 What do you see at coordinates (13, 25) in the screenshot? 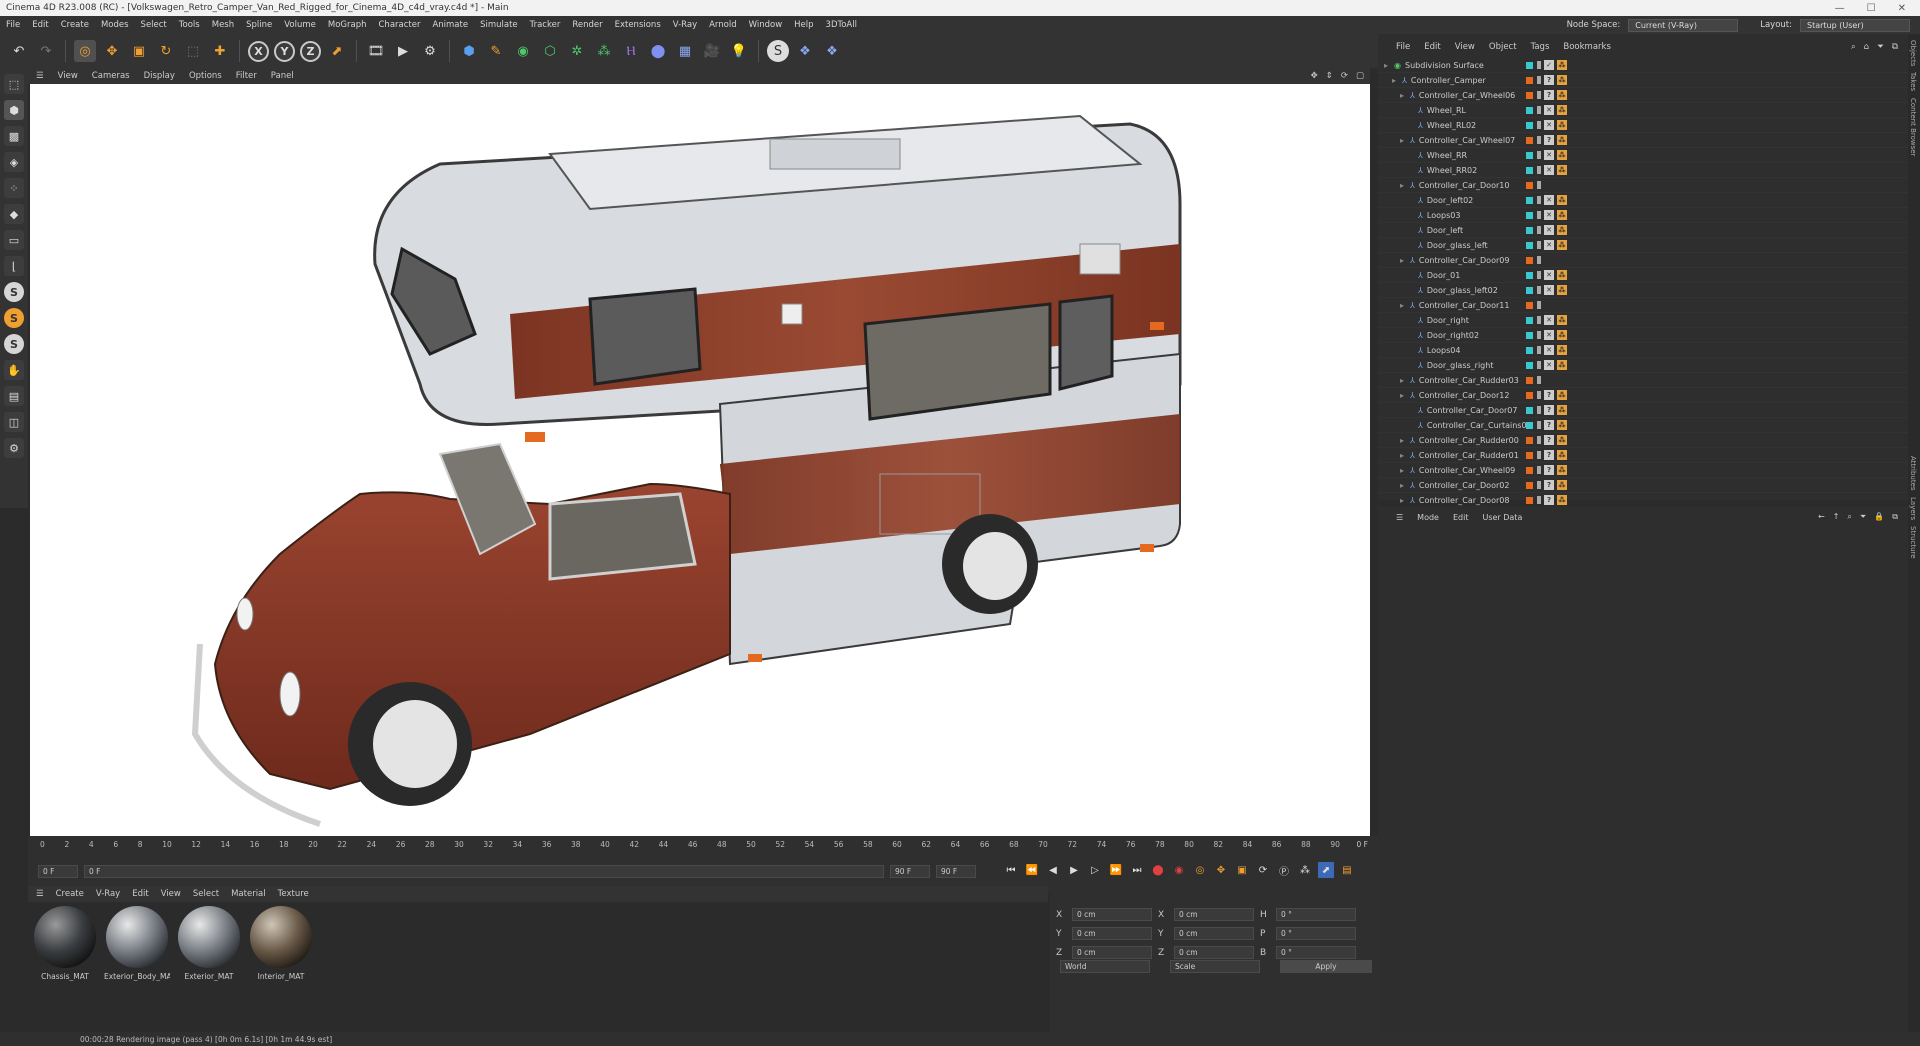
I see `menu-file: File` at bounding box center [13, 25].